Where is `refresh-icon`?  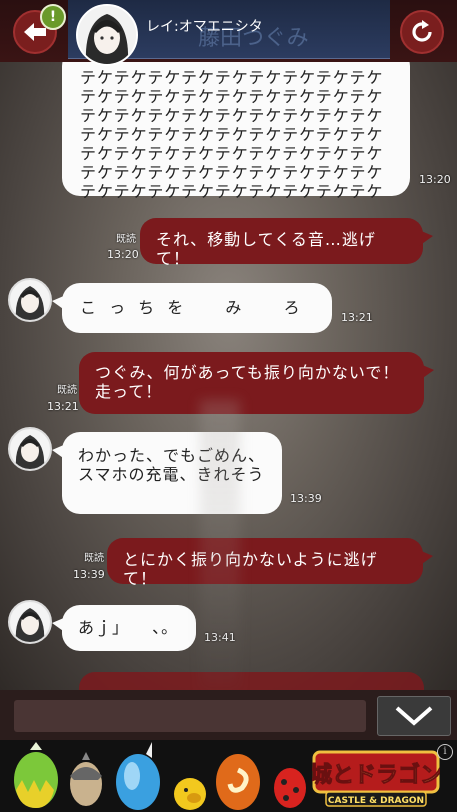 refresh-icon is located at coordinates (422, 31).